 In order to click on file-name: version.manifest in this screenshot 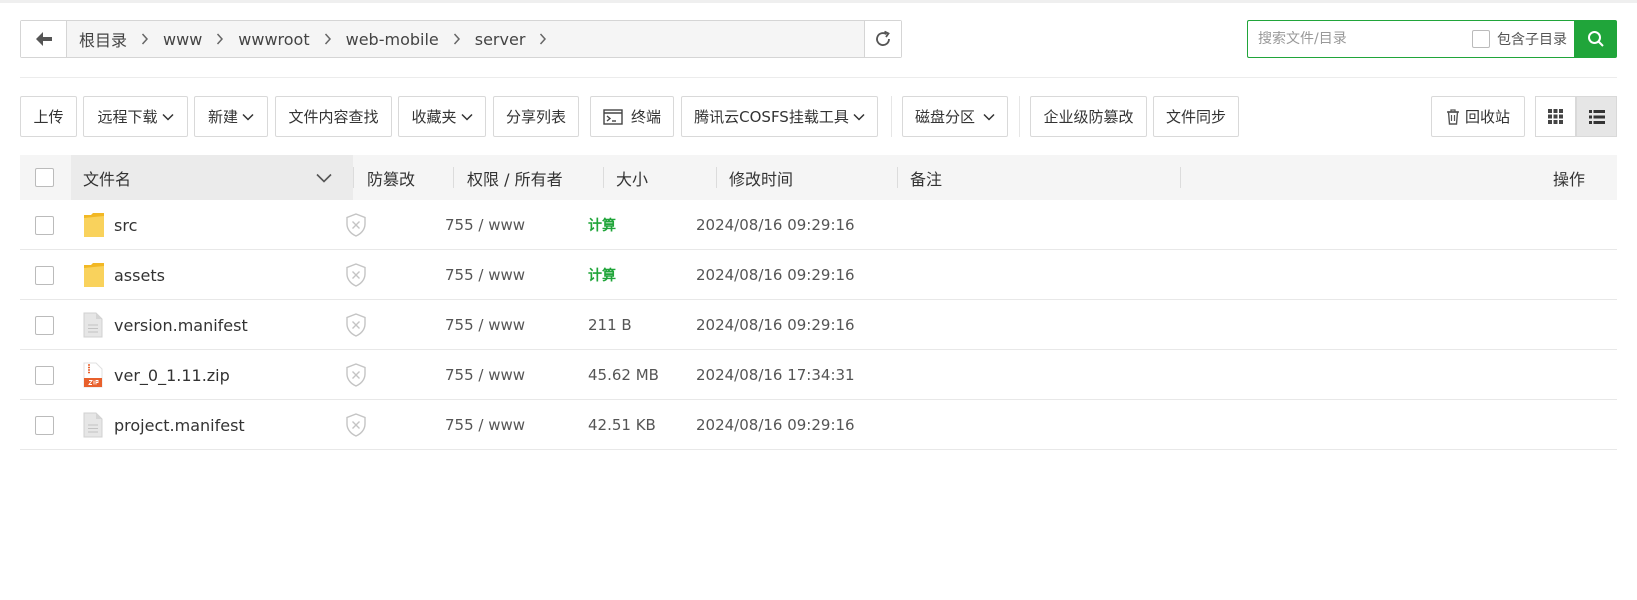, I will do `click(181, 325)`.